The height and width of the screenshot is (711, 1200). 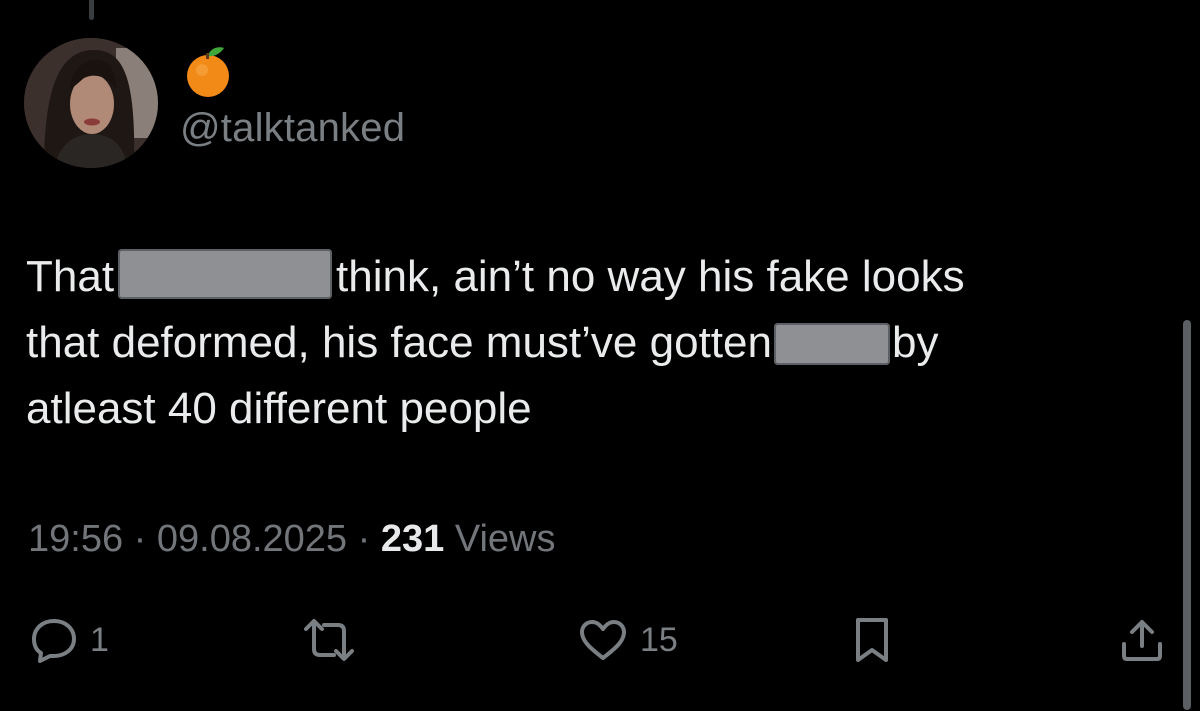 I want to click on bookmark-icon, so click(x=872, y=640).